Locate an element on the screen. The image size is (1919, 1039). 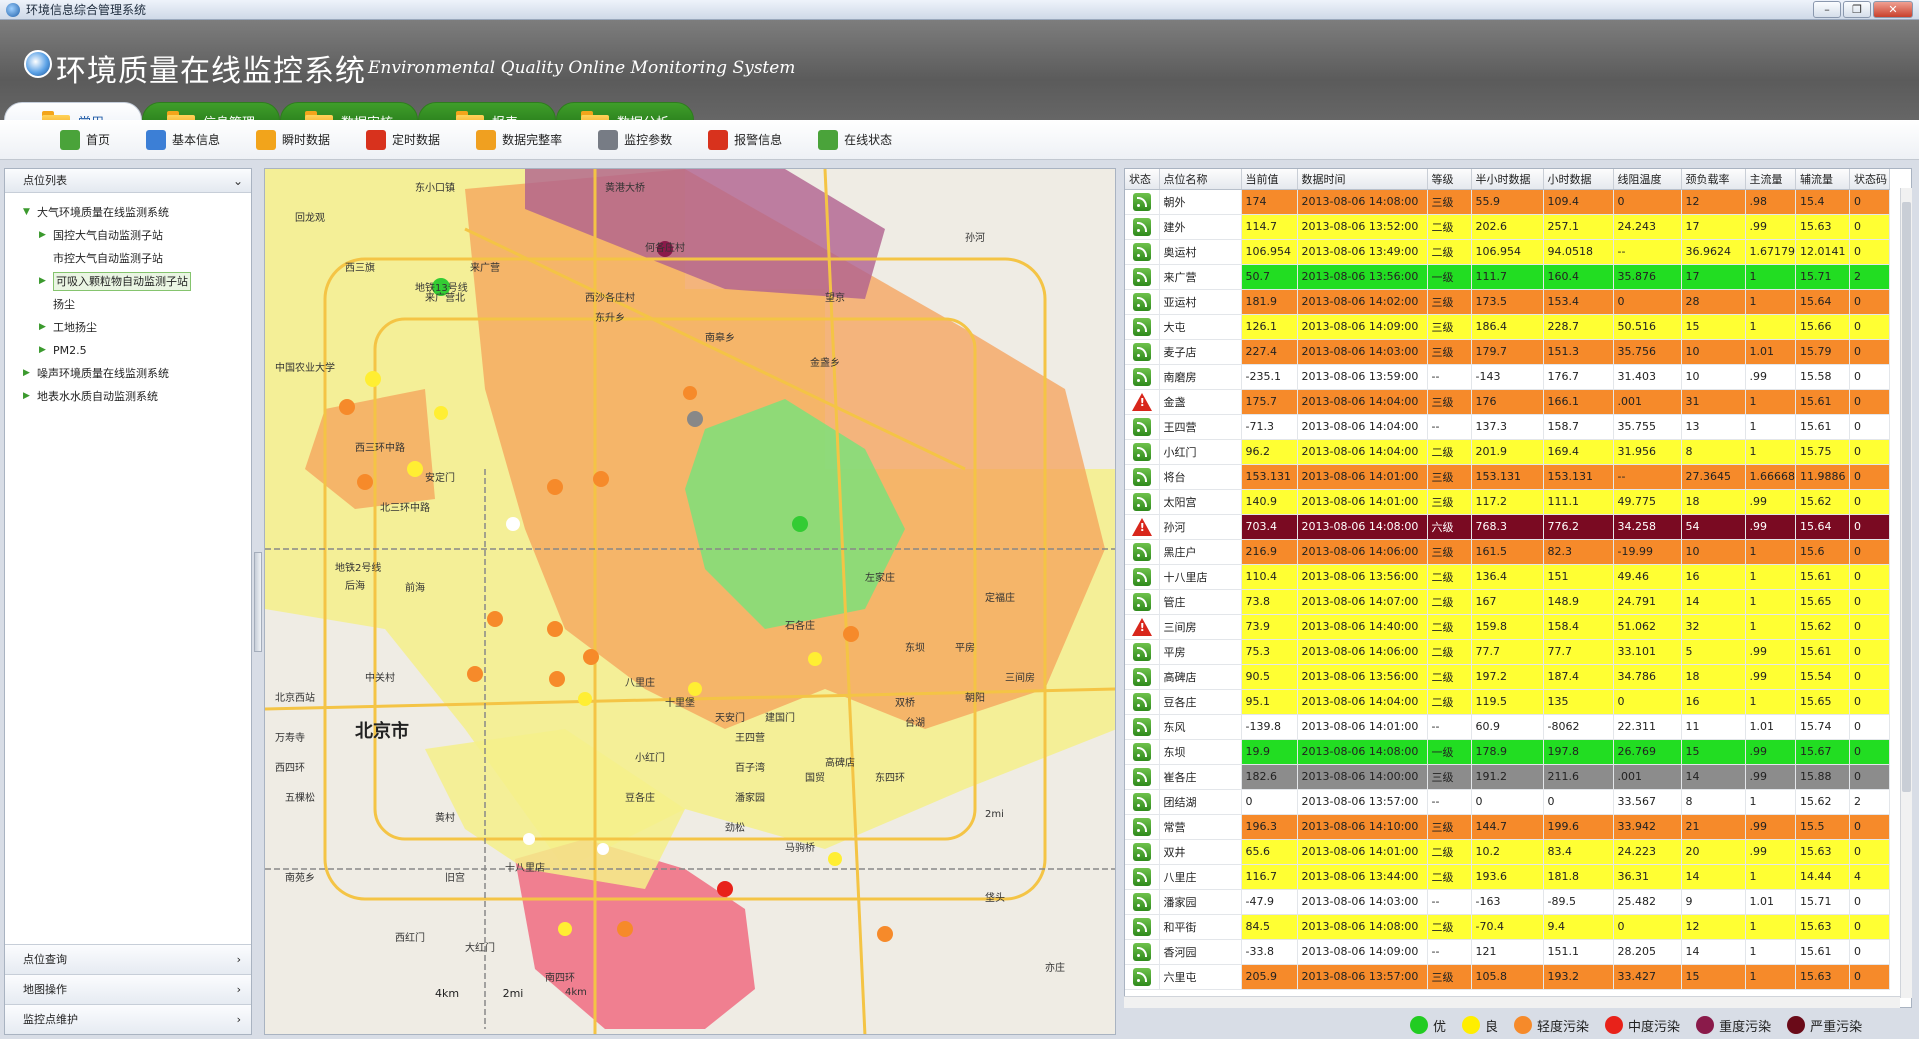
point-query-panel: 点位查询 › is located at coordinates (128, 959).